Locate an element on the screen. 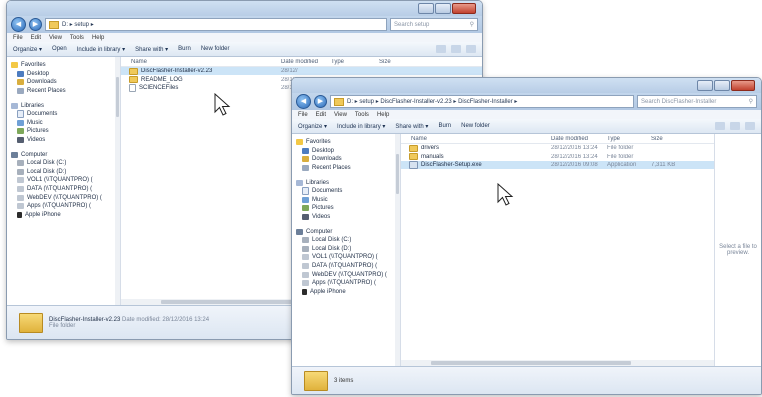 The width and height of the screenshot is (762, 397). file-name: drivers is located at coordinates (430, 148).